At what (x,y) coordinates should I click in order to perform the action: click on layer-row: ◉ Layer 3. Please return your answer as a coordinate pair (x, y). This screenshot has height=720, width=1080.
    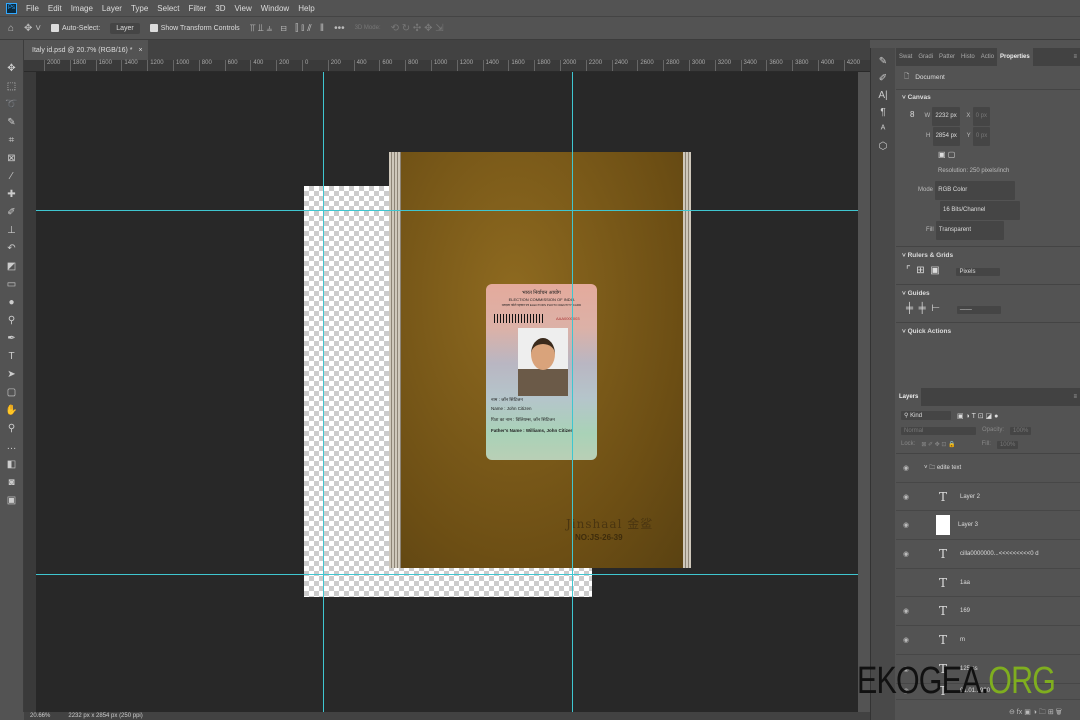
    Looking at the image, I should click on (988, 526).